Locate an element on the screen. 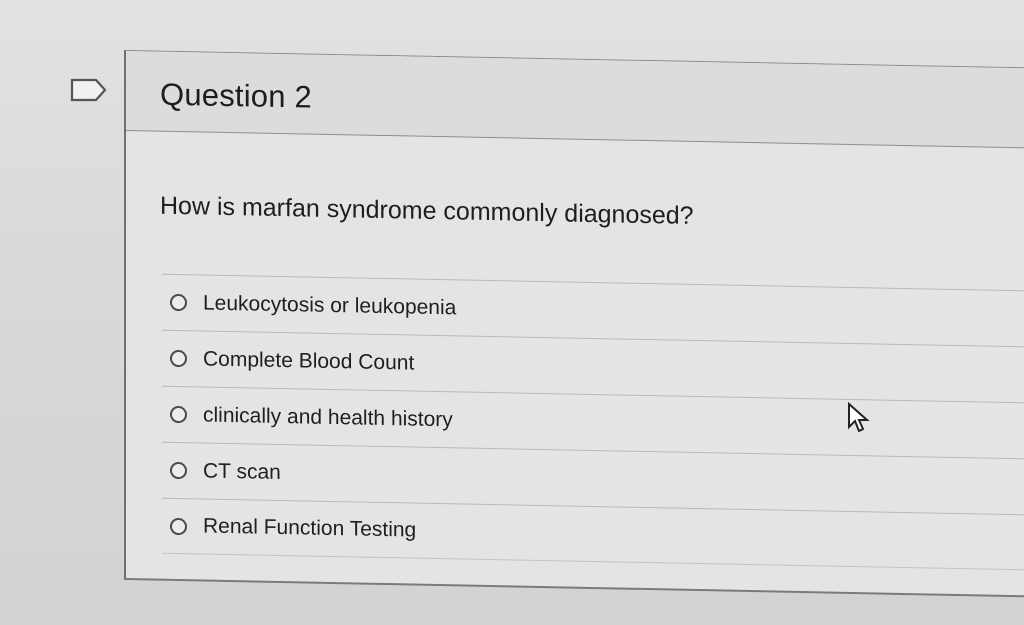 The height and width of the screenshot is (625, 1024). answer-label: clinically and health history is located at coordinates (328, 417).